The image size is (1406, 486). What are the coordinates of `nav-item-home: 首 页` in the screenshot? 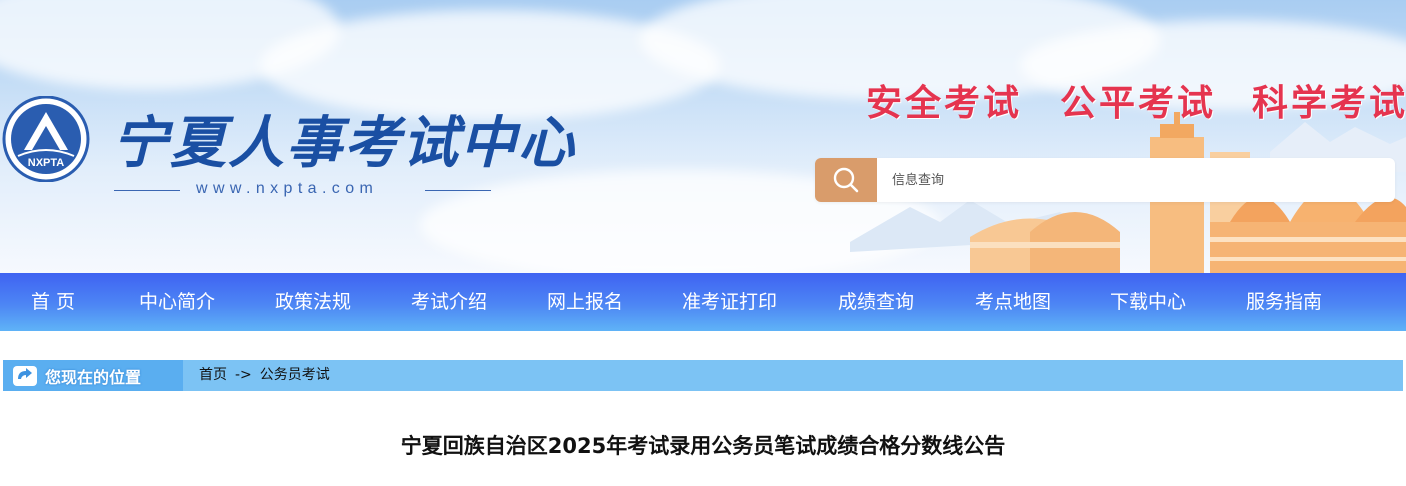 It's located at (53, 302).